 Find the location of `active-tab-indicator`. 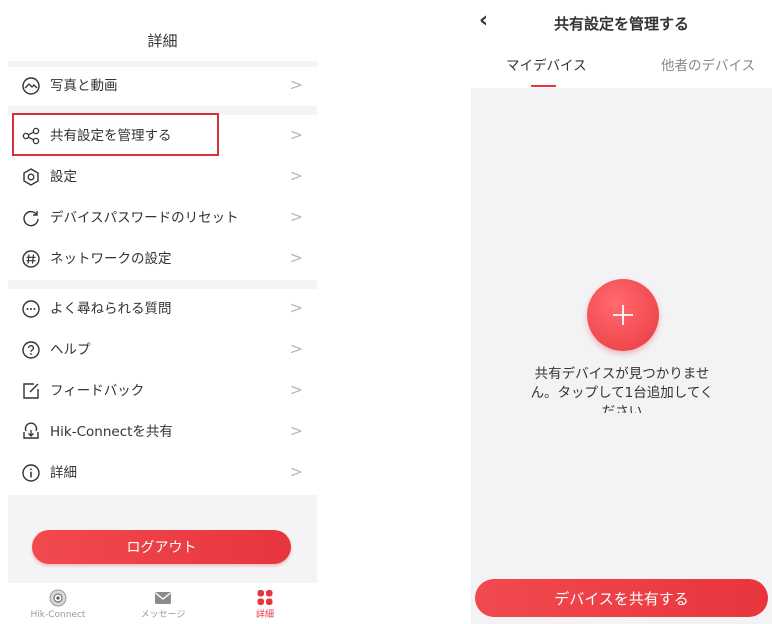

active-tab-indicator is located at coordinates (543, 86).